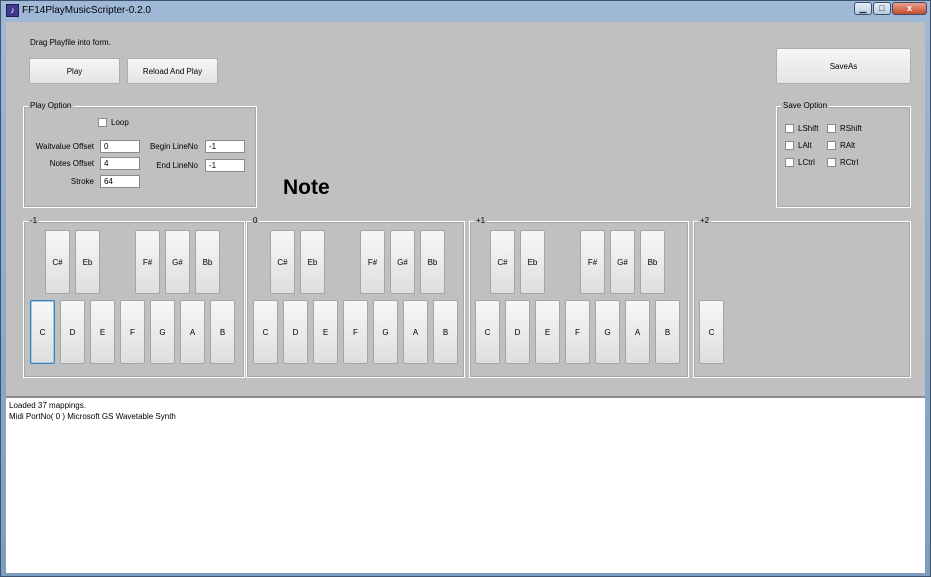  I want to click on lalt-checkbox: LAlt, so click(798, 145).